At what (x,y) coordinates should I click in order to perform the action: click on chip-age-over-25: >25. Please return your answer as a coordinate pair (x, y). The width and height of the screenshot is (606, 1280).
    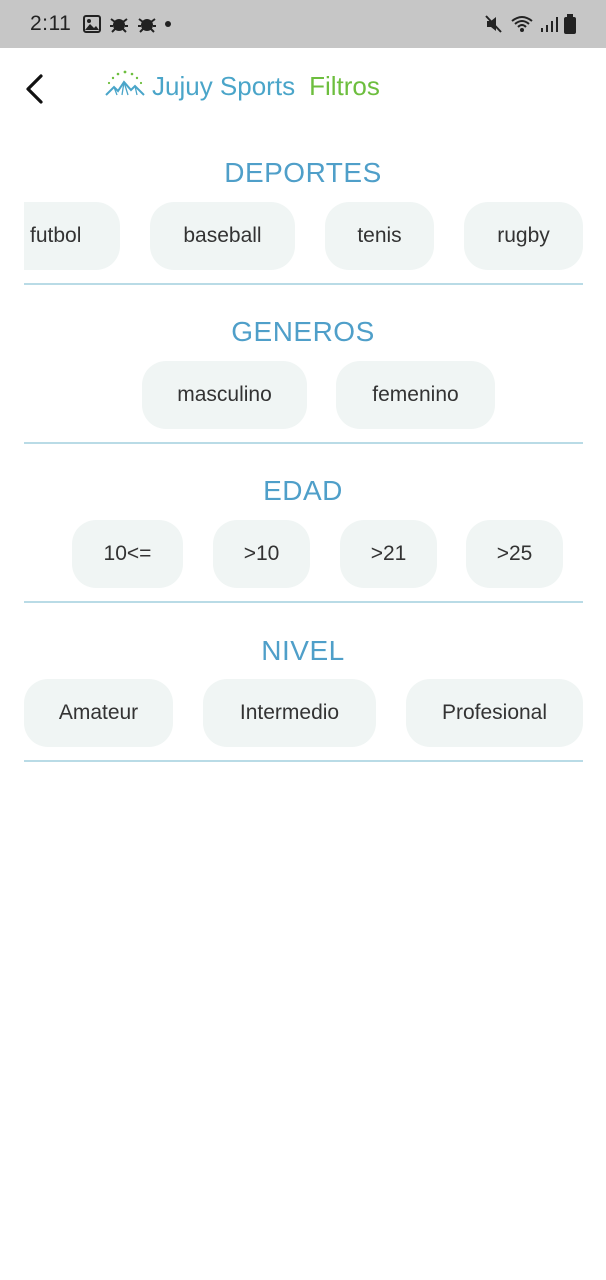
    Looking at the image, I should click on (514, 554).